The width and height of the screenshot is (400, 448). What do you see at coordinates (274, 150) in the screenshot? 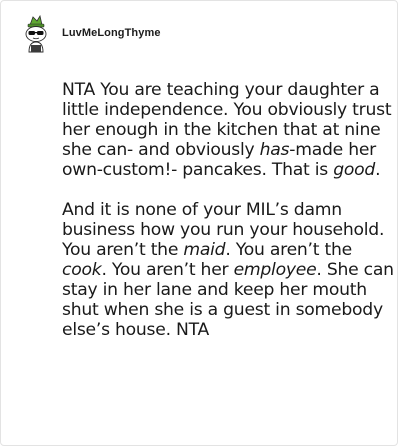
I see `comment-emphasis: has` at bounding box center [274, 150].